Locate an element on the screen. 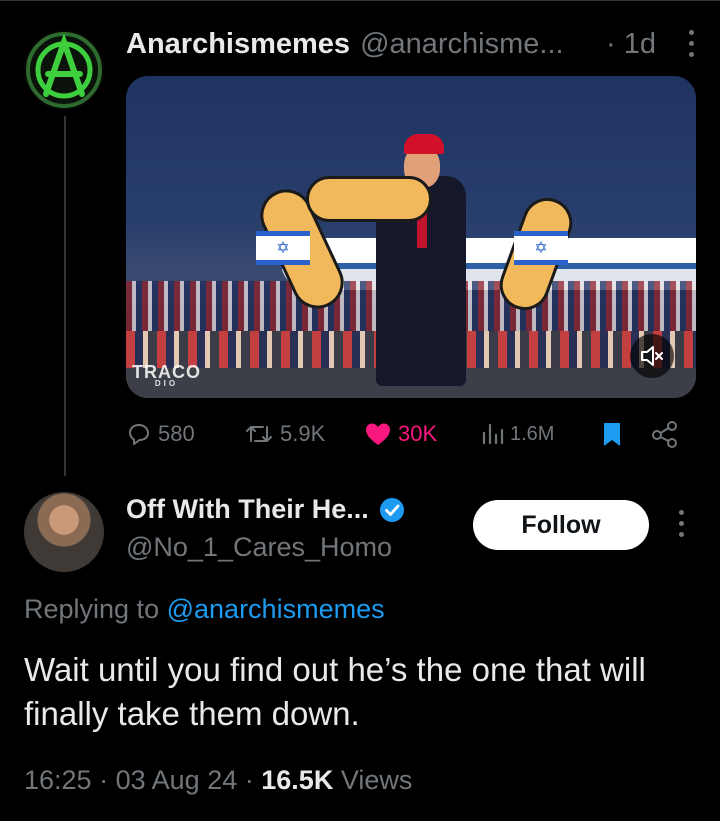  like-button: 30K is located at coordinates (400, 434).